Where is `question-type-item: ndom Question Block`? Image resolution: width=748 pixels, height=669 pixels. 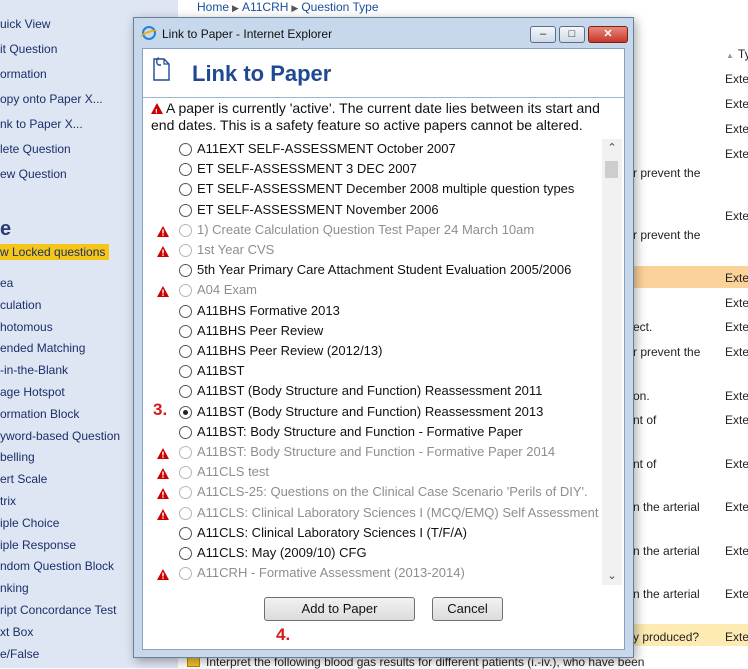 question-type-item: ndom Question Block is located at coordinates (57, 566).